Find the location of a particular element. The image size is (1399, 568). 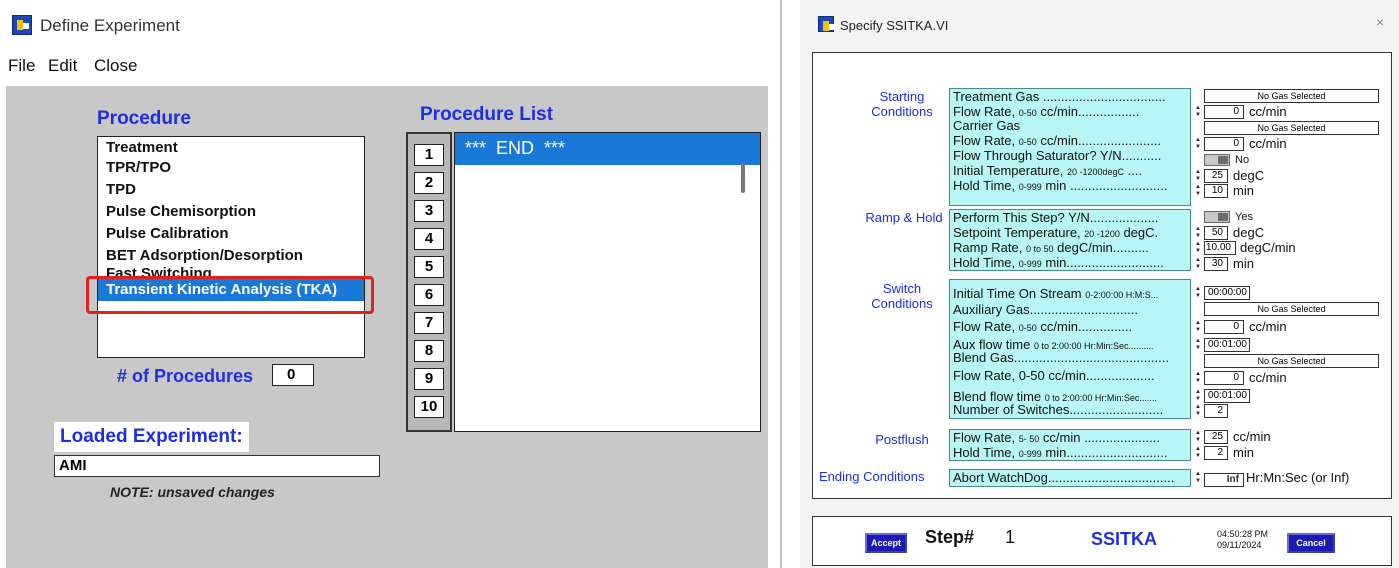

aux-flow-time-field: 00:01:00 is located at coordinates (1227, 345).